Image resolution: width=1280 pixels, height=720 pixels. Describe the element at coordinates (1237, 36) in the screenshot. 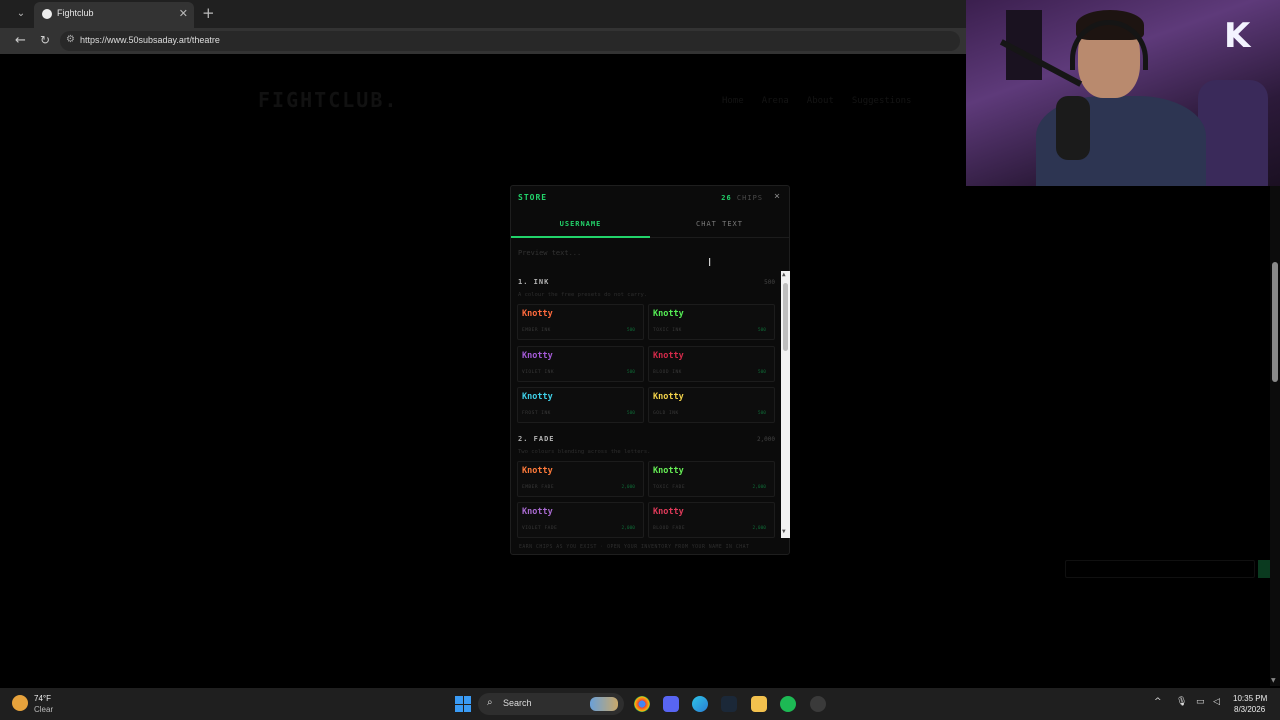

I see `webcam-logo: K` at that location.